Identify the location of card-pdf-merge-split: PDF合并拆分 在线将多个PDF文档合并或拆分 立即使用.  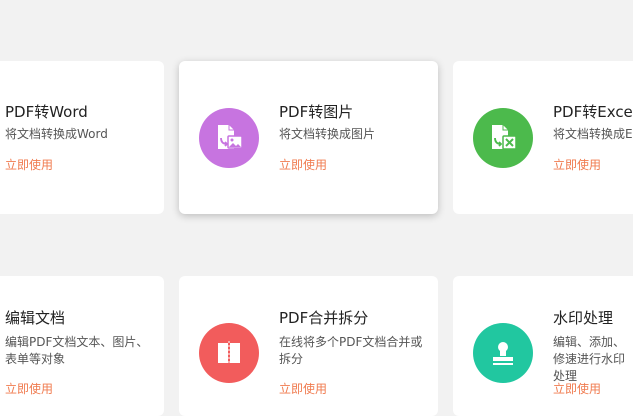
(308, 346).